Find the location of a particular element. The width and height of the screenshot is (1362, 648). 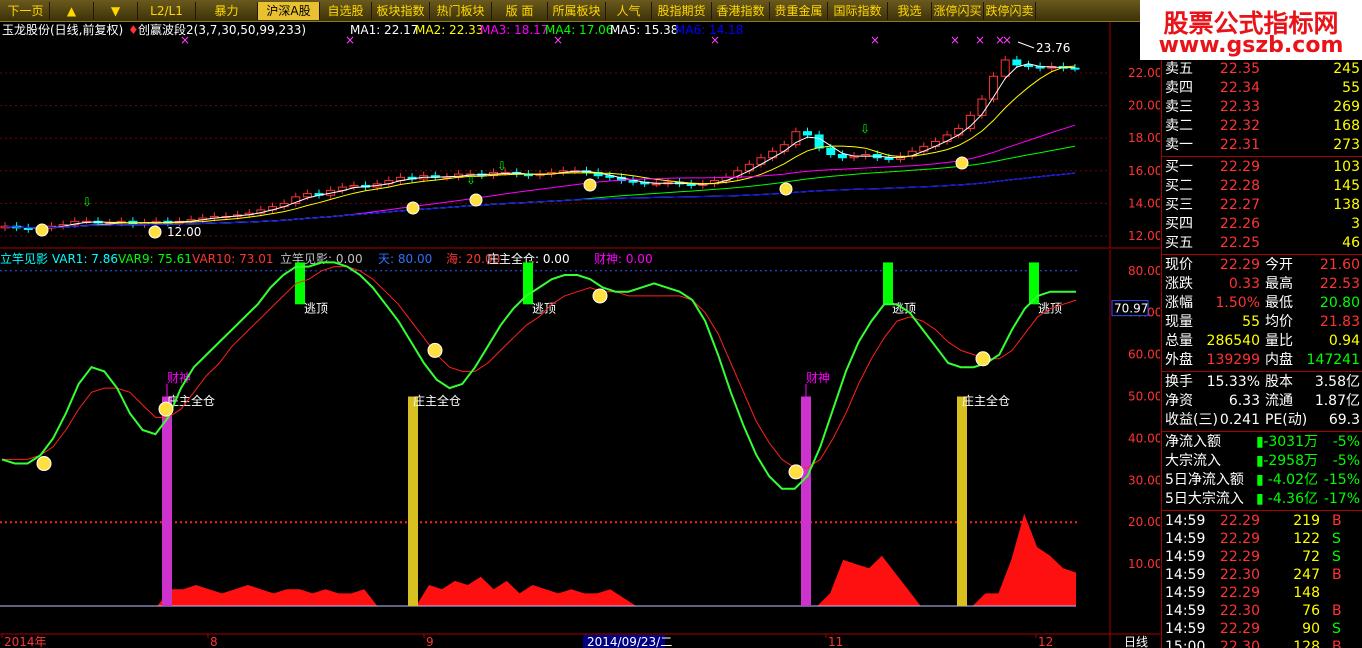

high-pointer is located at coordinates (1026, 45).